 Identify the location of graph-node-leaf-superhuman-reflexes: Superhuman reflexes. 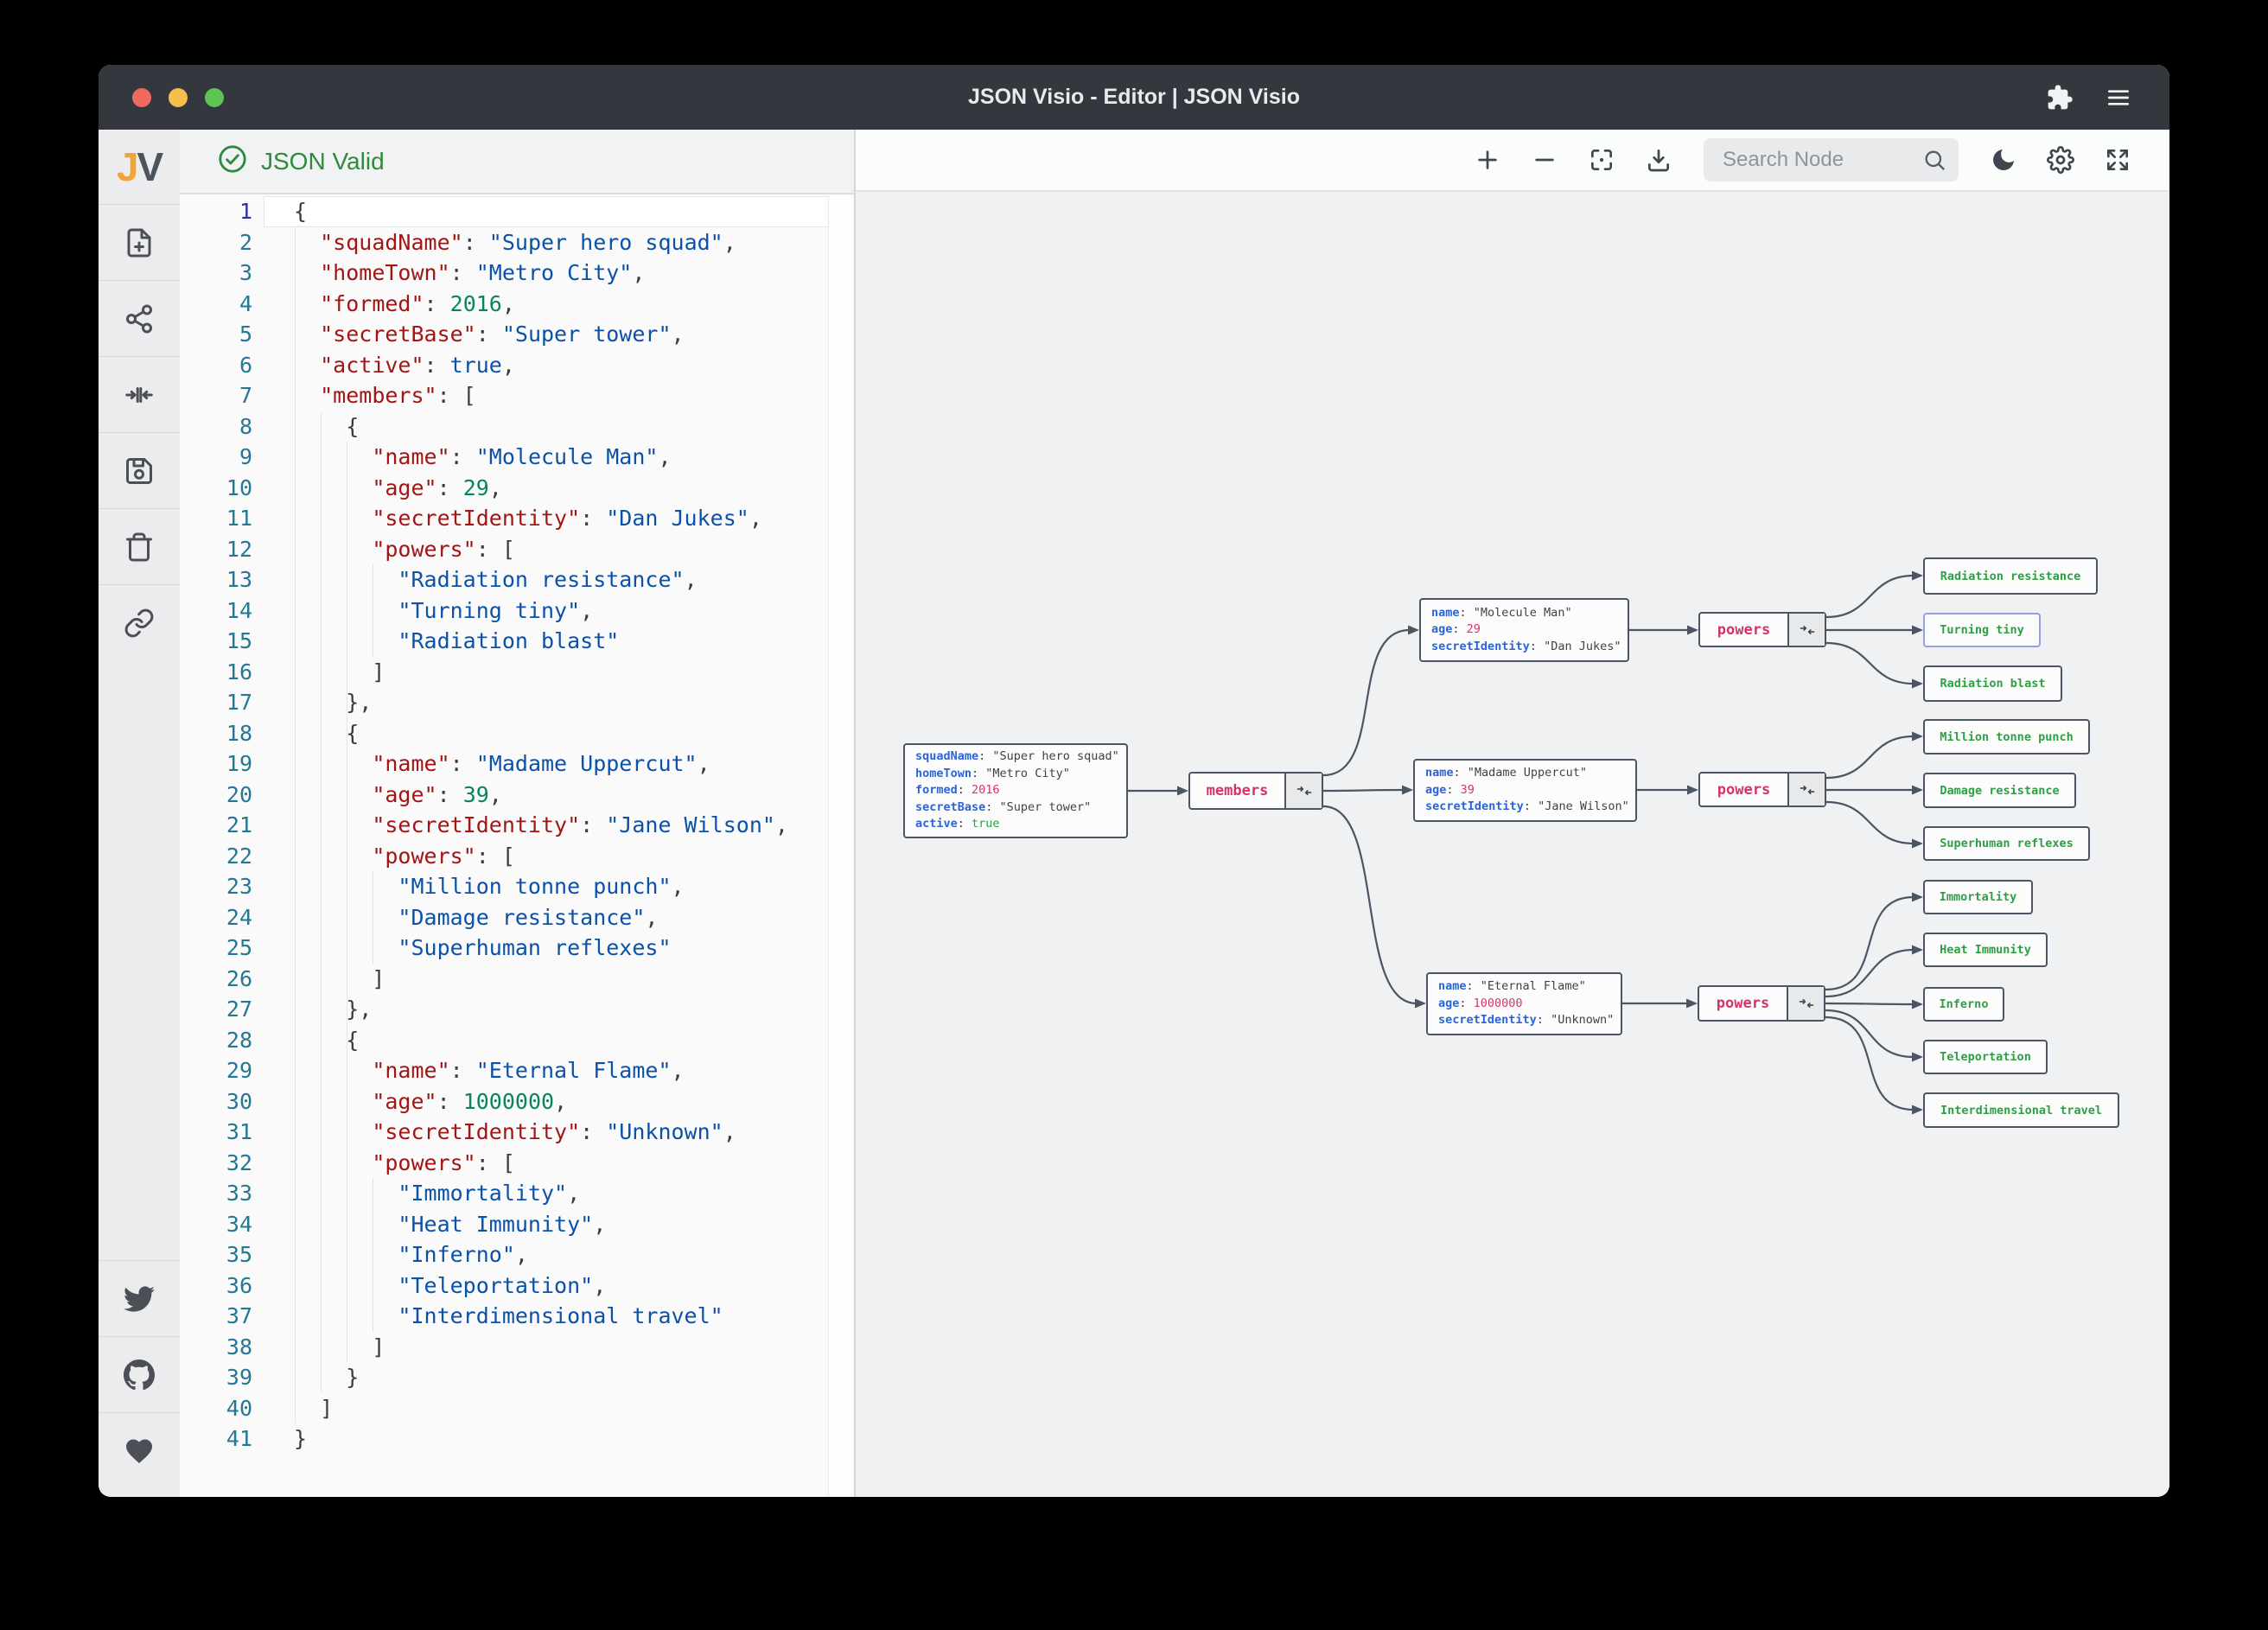
(2006, 843).